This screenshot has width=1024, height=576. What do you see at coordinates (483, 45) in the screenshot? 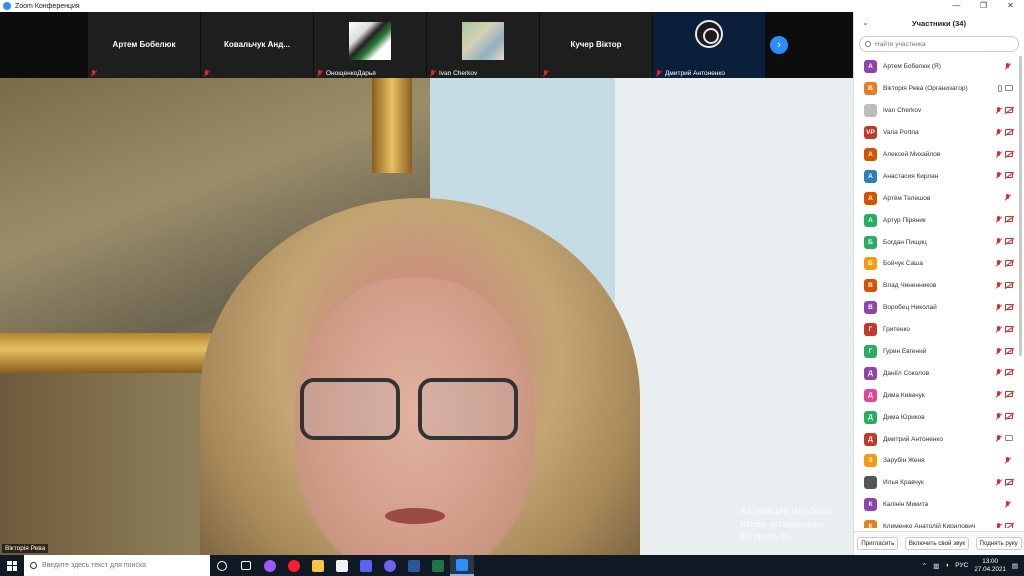
I see `video-tile: Ivan Cherkov` at bounding box center [483, 45].